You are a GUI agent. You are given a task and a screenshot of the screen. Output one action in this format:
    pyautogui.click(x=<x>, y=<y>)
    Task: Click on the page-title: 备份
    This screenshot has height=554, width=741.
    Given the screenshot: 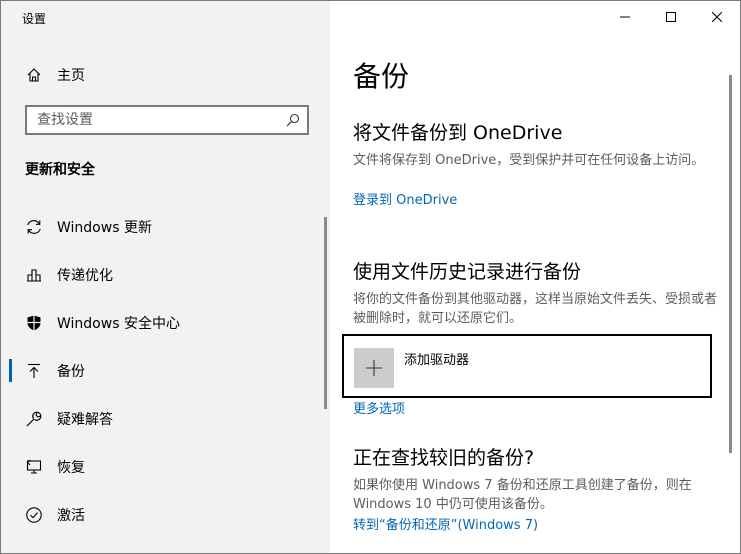 What is the action you would take?
    pyautogui.click(x=381, y=76)
    